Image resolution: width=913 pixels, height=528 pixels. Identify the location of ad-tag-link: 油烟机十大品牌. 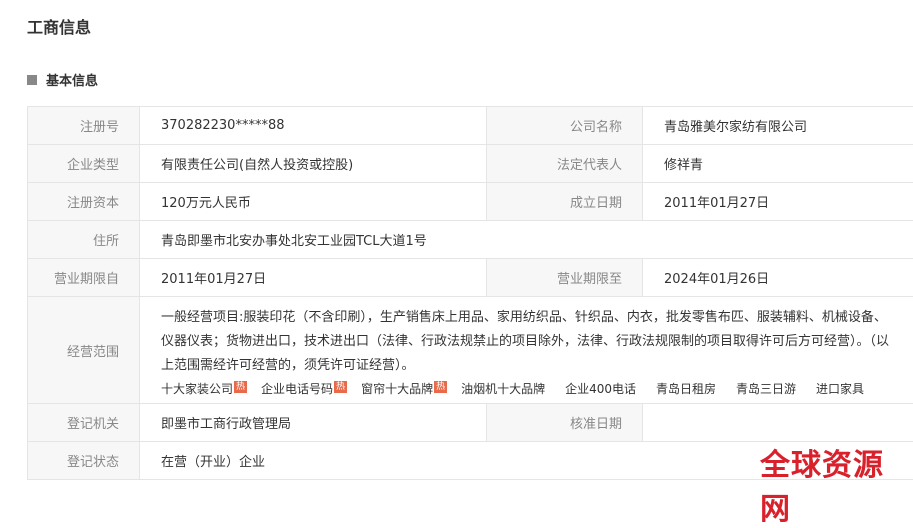
(503, 388).